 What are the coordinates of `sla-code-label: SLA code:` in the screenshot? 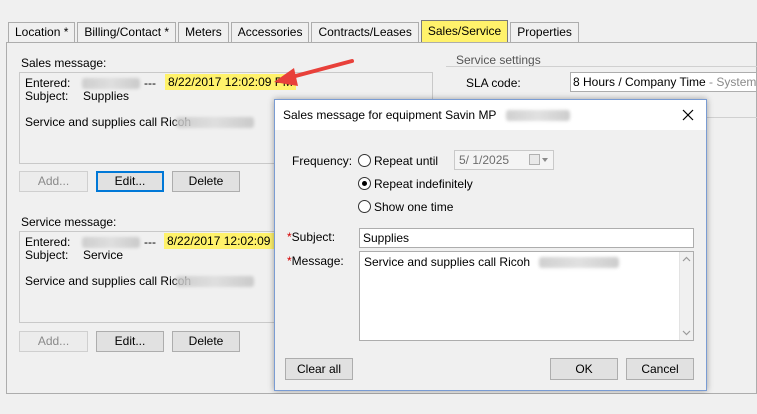 It's located at (493, 83).